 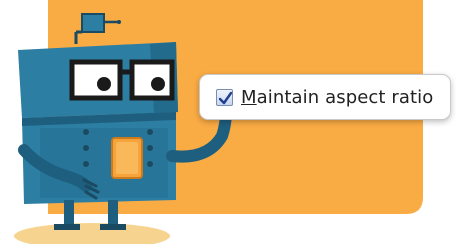 What do you see at coordinates (122, 80) in the screenshot?
I see `eyes` at bounding box center [122, 80].